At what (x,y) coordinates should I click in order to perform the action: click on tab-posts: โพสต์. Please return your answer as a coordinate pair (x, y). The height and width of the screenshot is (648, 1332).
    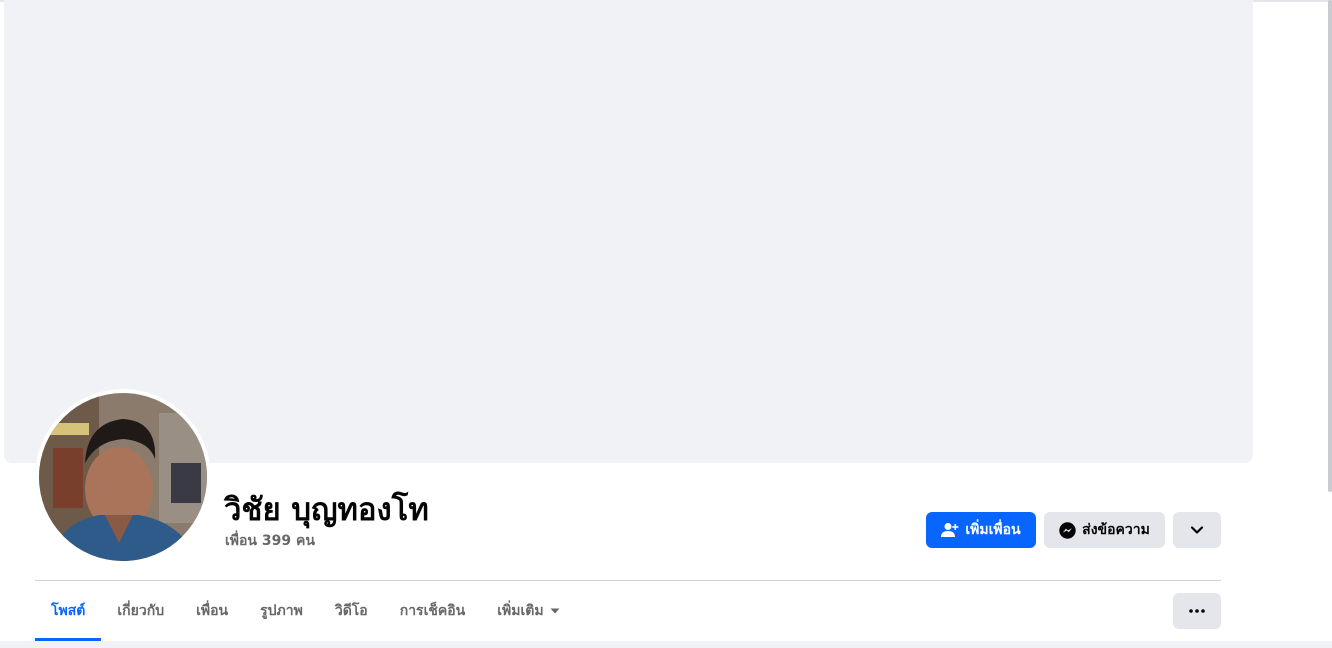
    Looking at the image, I should click on (68, 611).